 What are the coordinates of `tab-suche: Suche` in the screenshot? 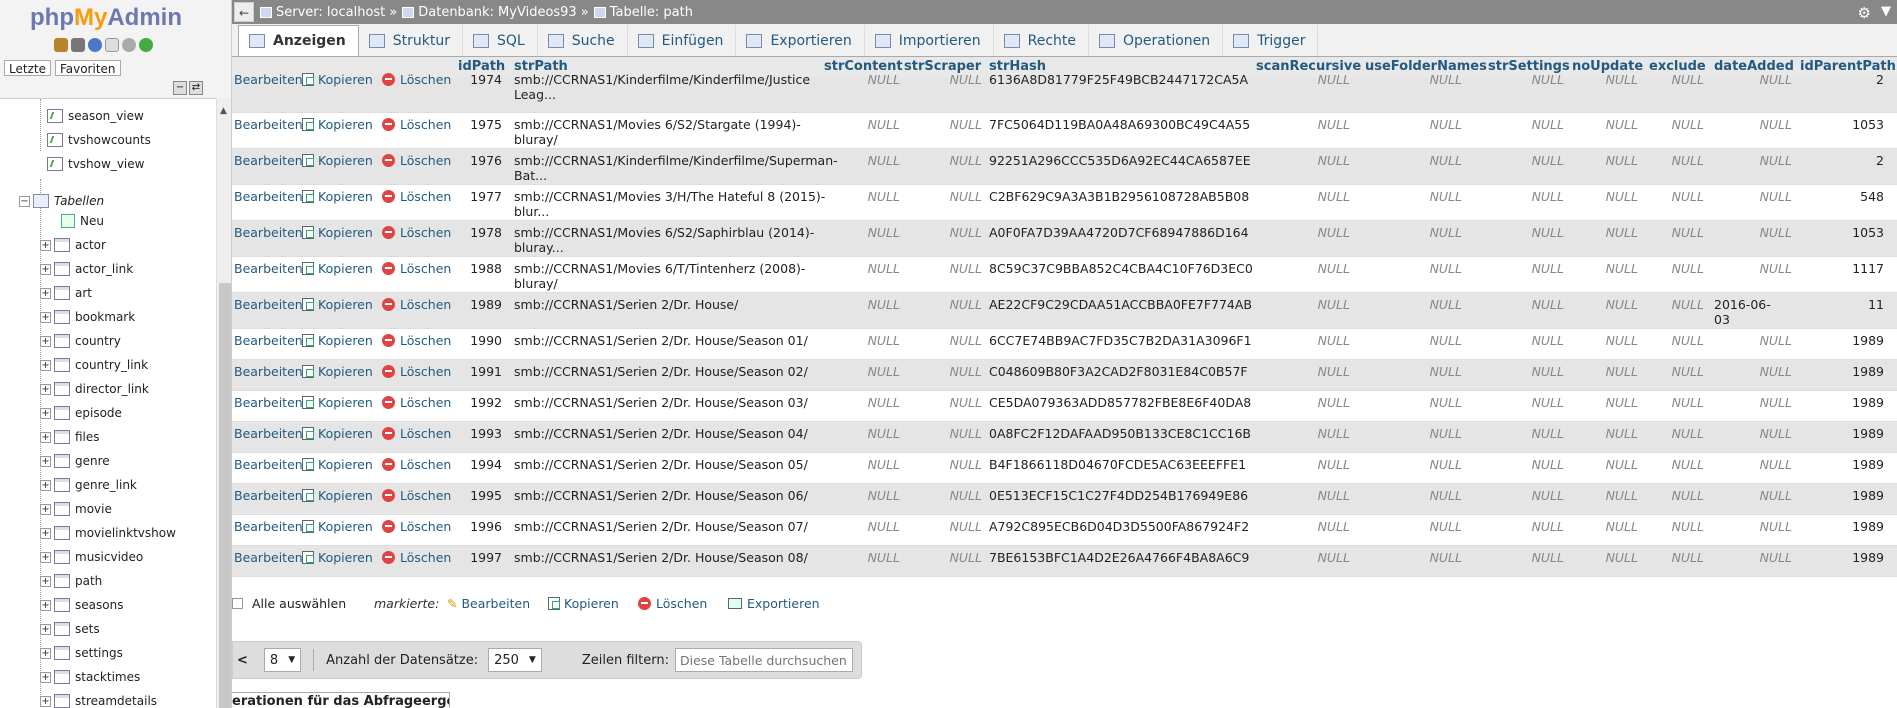 It's located at (583, 40).